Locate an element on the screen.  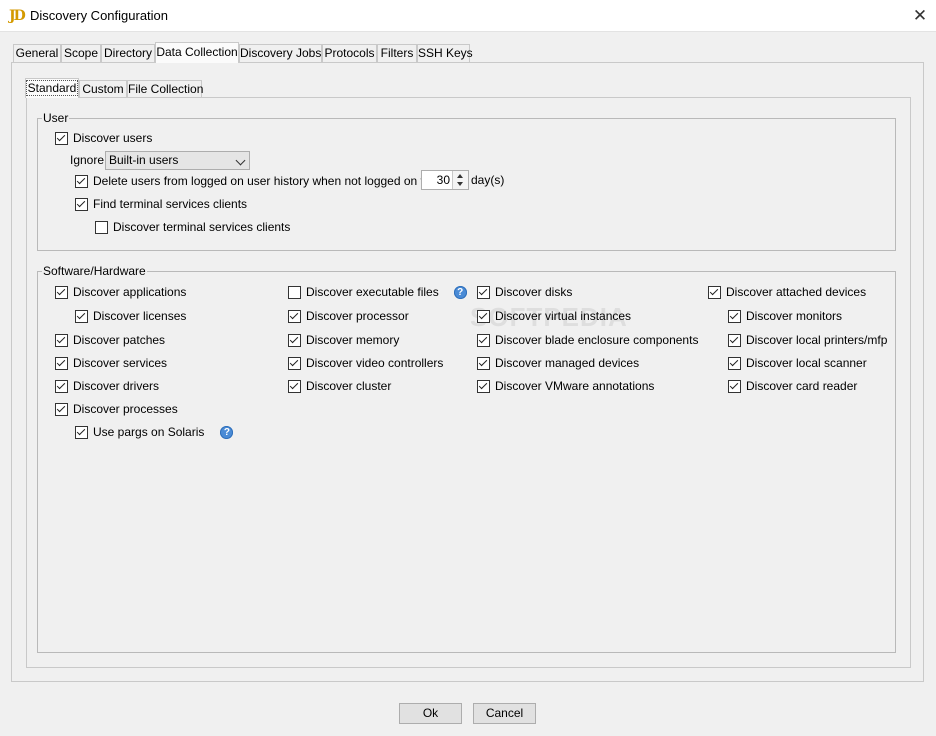
tab-ssh-keys: SSH Keys is located at coordinates (445, 53).